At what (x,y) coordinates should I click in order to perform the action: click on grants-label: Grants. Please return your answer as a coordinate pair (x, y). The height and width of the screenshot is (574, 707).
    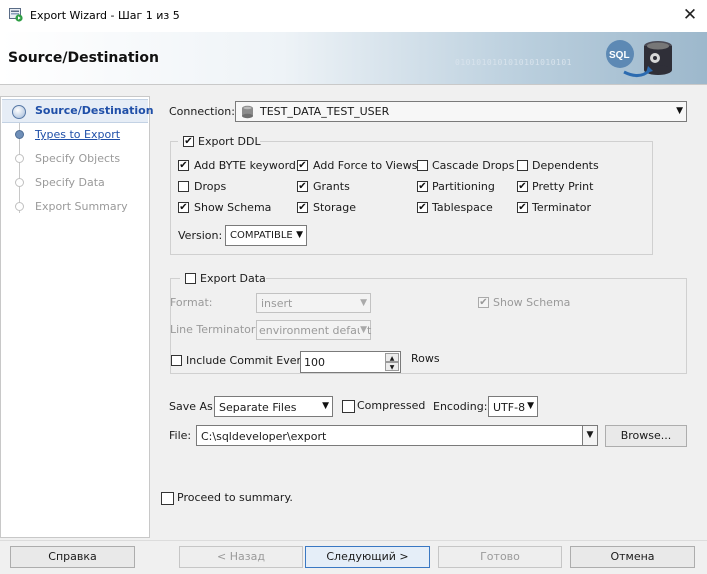
    Looking at the image, I should click on (331, 186).